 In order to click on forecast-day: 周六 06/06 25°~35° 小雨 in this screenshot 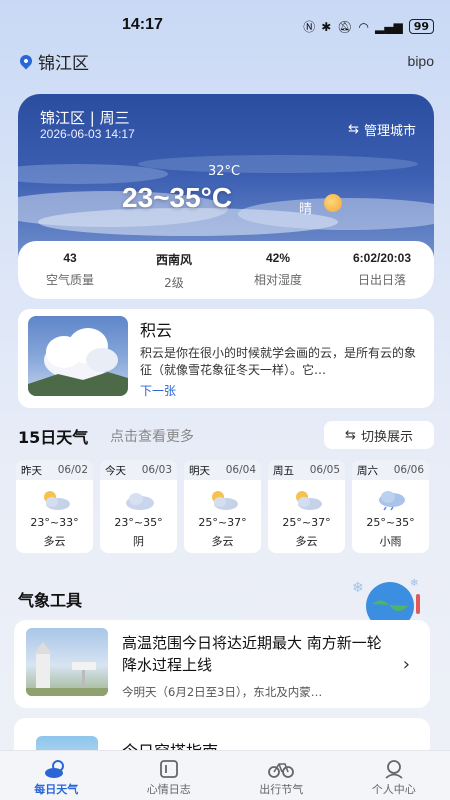, I will do `click(390, 506)`.